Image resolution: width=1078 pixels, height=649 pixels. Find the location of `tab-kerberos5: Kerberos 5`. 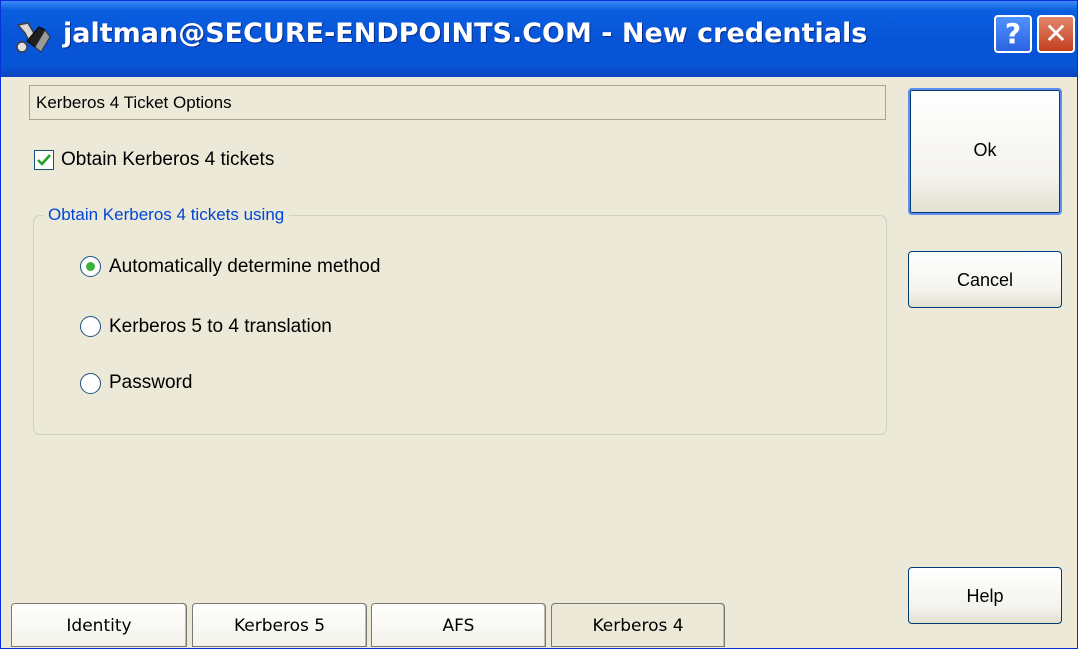

tab-kerberos5: Kerberos 5 is located at coordinates (279, 625).